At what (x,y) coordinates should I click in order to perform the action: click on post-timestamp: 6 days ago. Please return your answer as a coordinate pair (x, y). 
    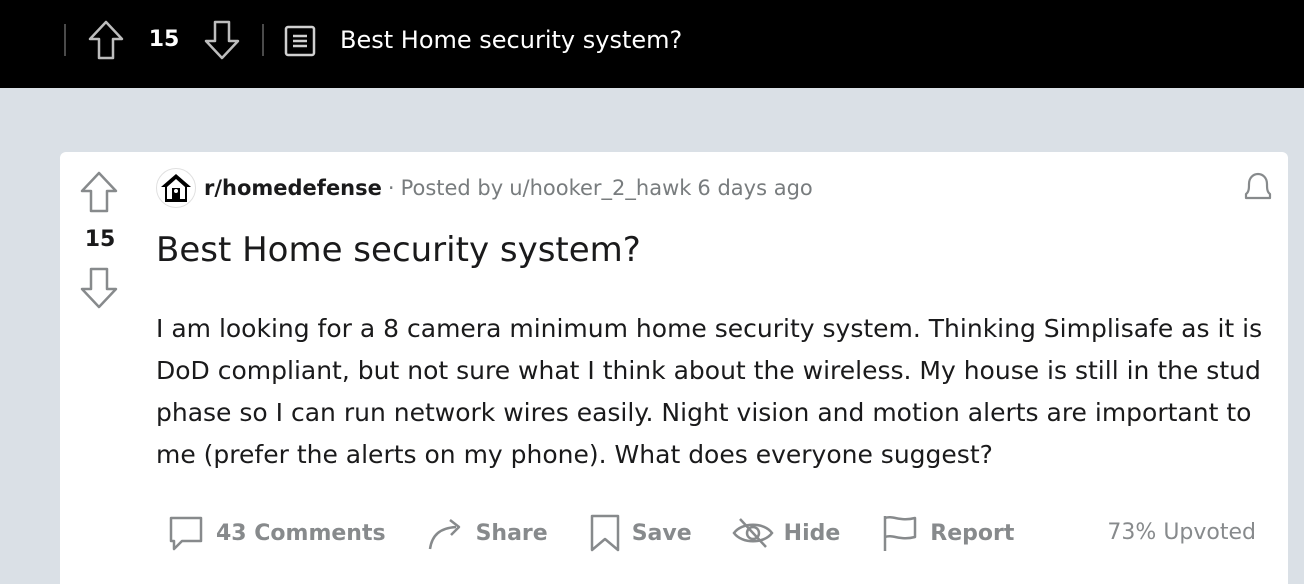
    Looking at the image, I should click on (754, 188).